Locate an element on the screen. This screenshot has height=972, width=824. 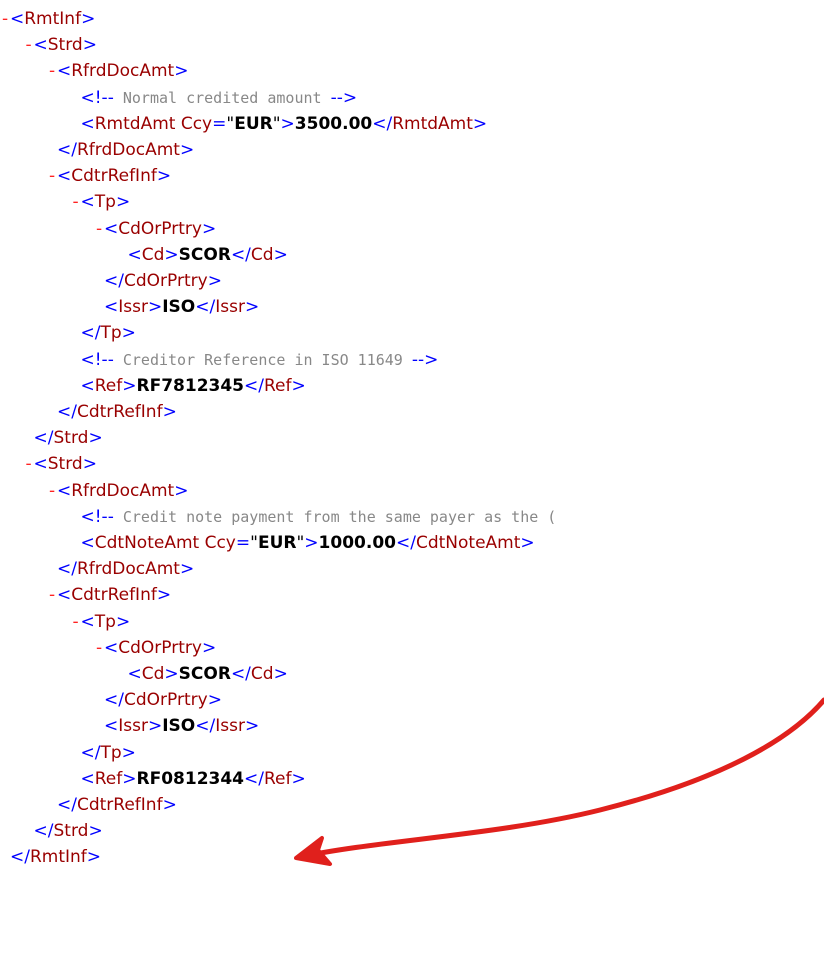
xml-line: <RmtdAmt Ccy="EUR">3500.00</RmtdAmt> is located at coordinates (412, 124).